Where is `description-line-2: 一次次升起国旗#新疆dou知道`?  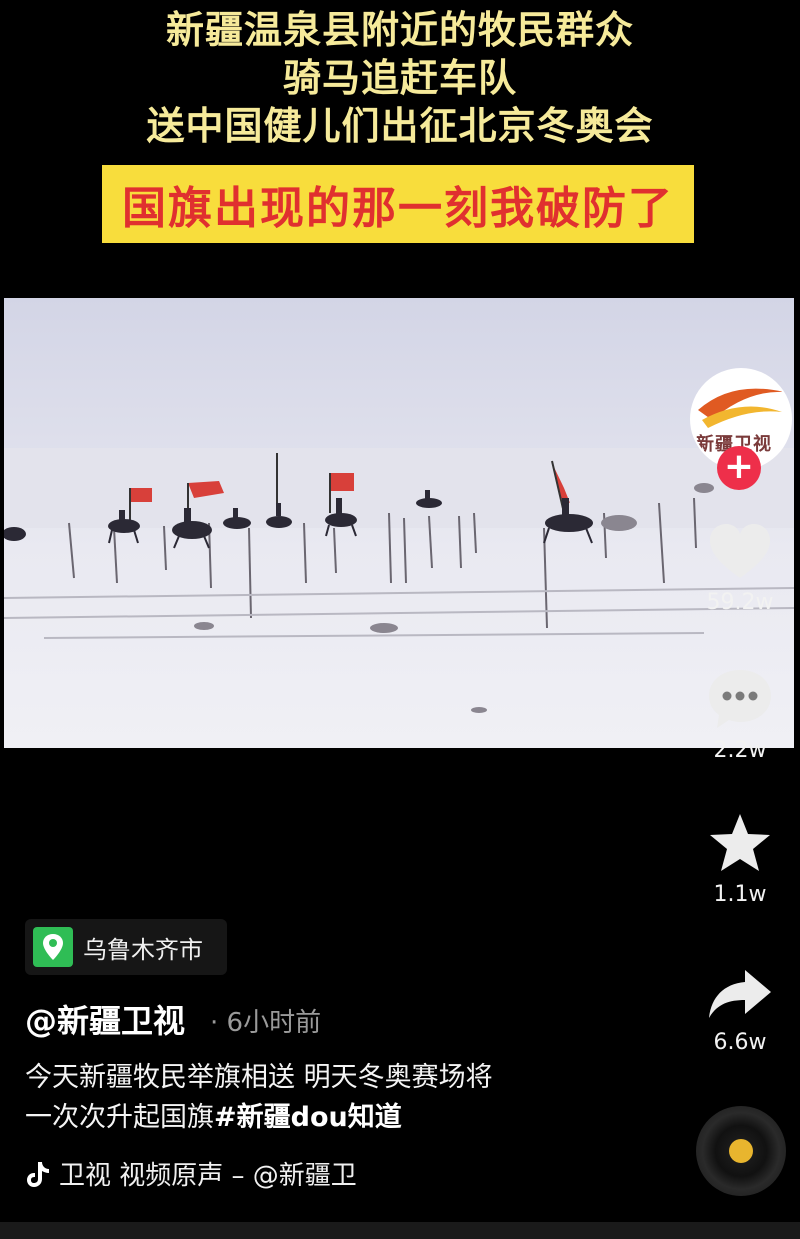 description-line-2: 一次次升起国旗#新疆dou知道 is located at coordinates (335, 1118).